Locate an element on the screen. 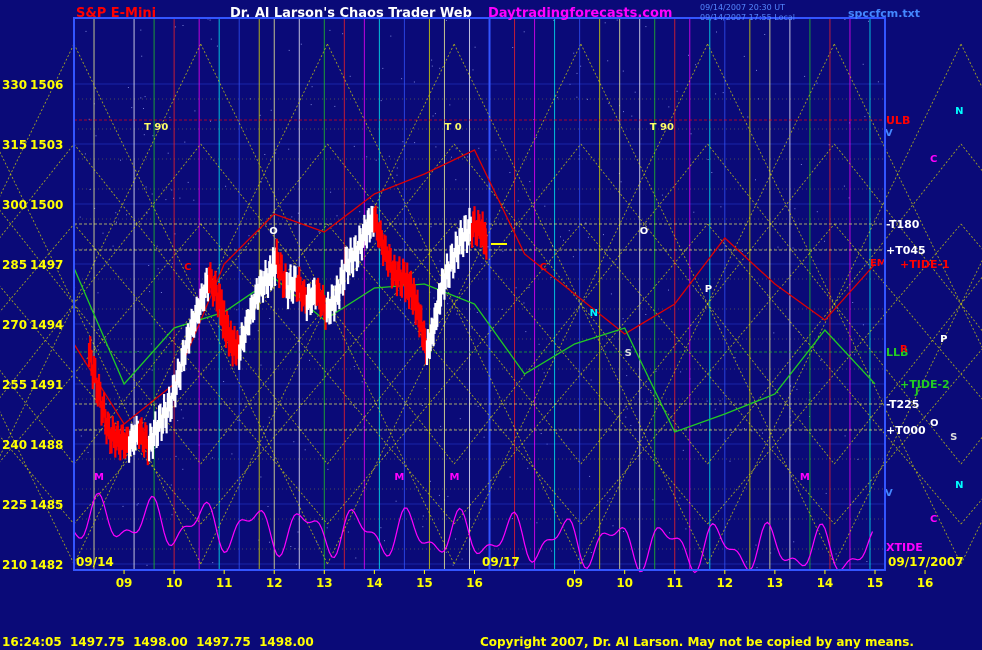 This screenshot has width=982, height=650. file-name: spccfcm.txt is located at coordinates (884, 13).